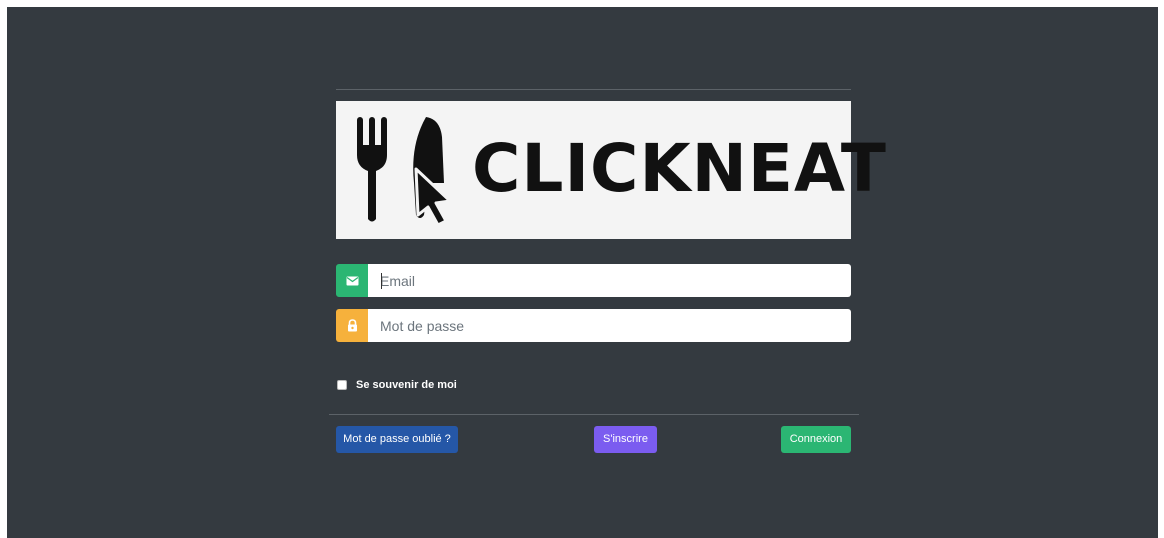 The width and height of the screenshot is (1164, 538). Describe the element at coordinates (625, 439) in the screenshot. I see `signup-button: S'inscrire` at that location.